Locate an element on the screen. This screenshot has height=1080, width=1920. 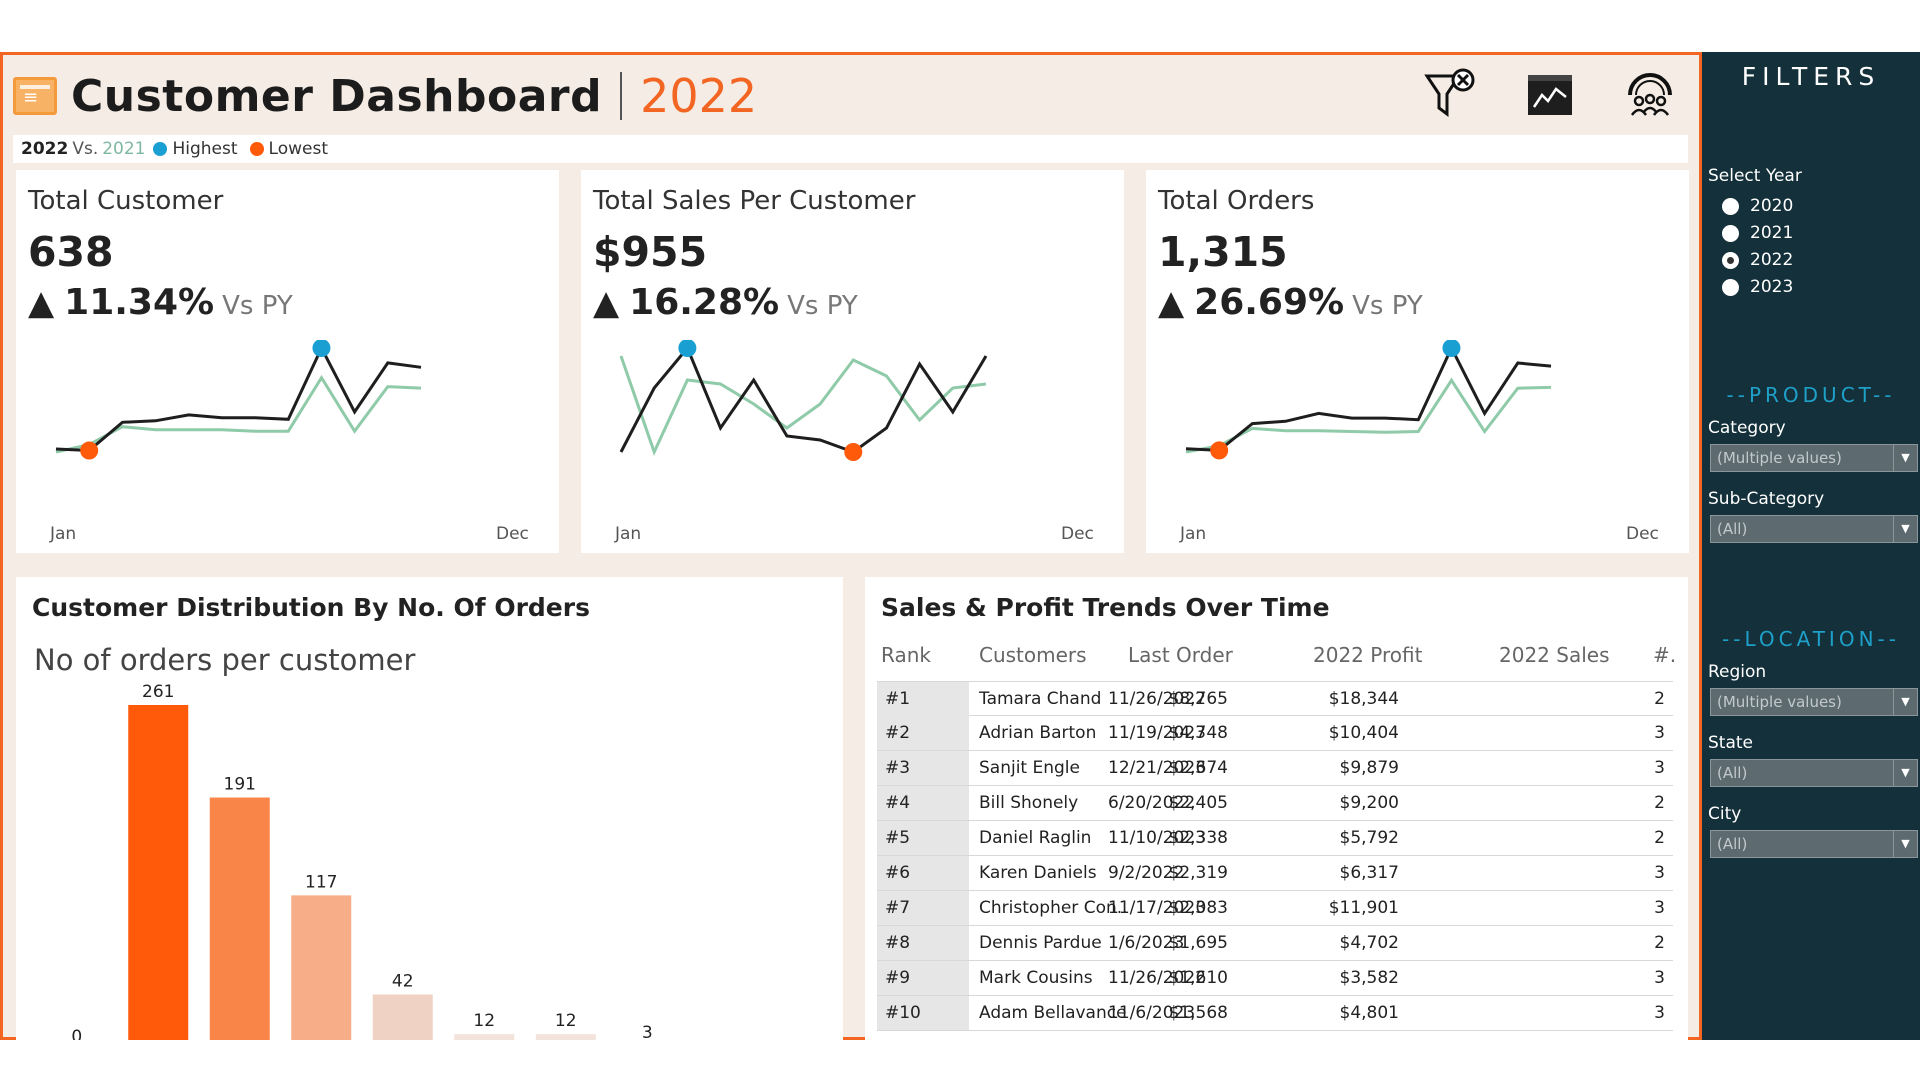
cell-customer: Adam Bellavance is located at coordinates (1053, 1013).